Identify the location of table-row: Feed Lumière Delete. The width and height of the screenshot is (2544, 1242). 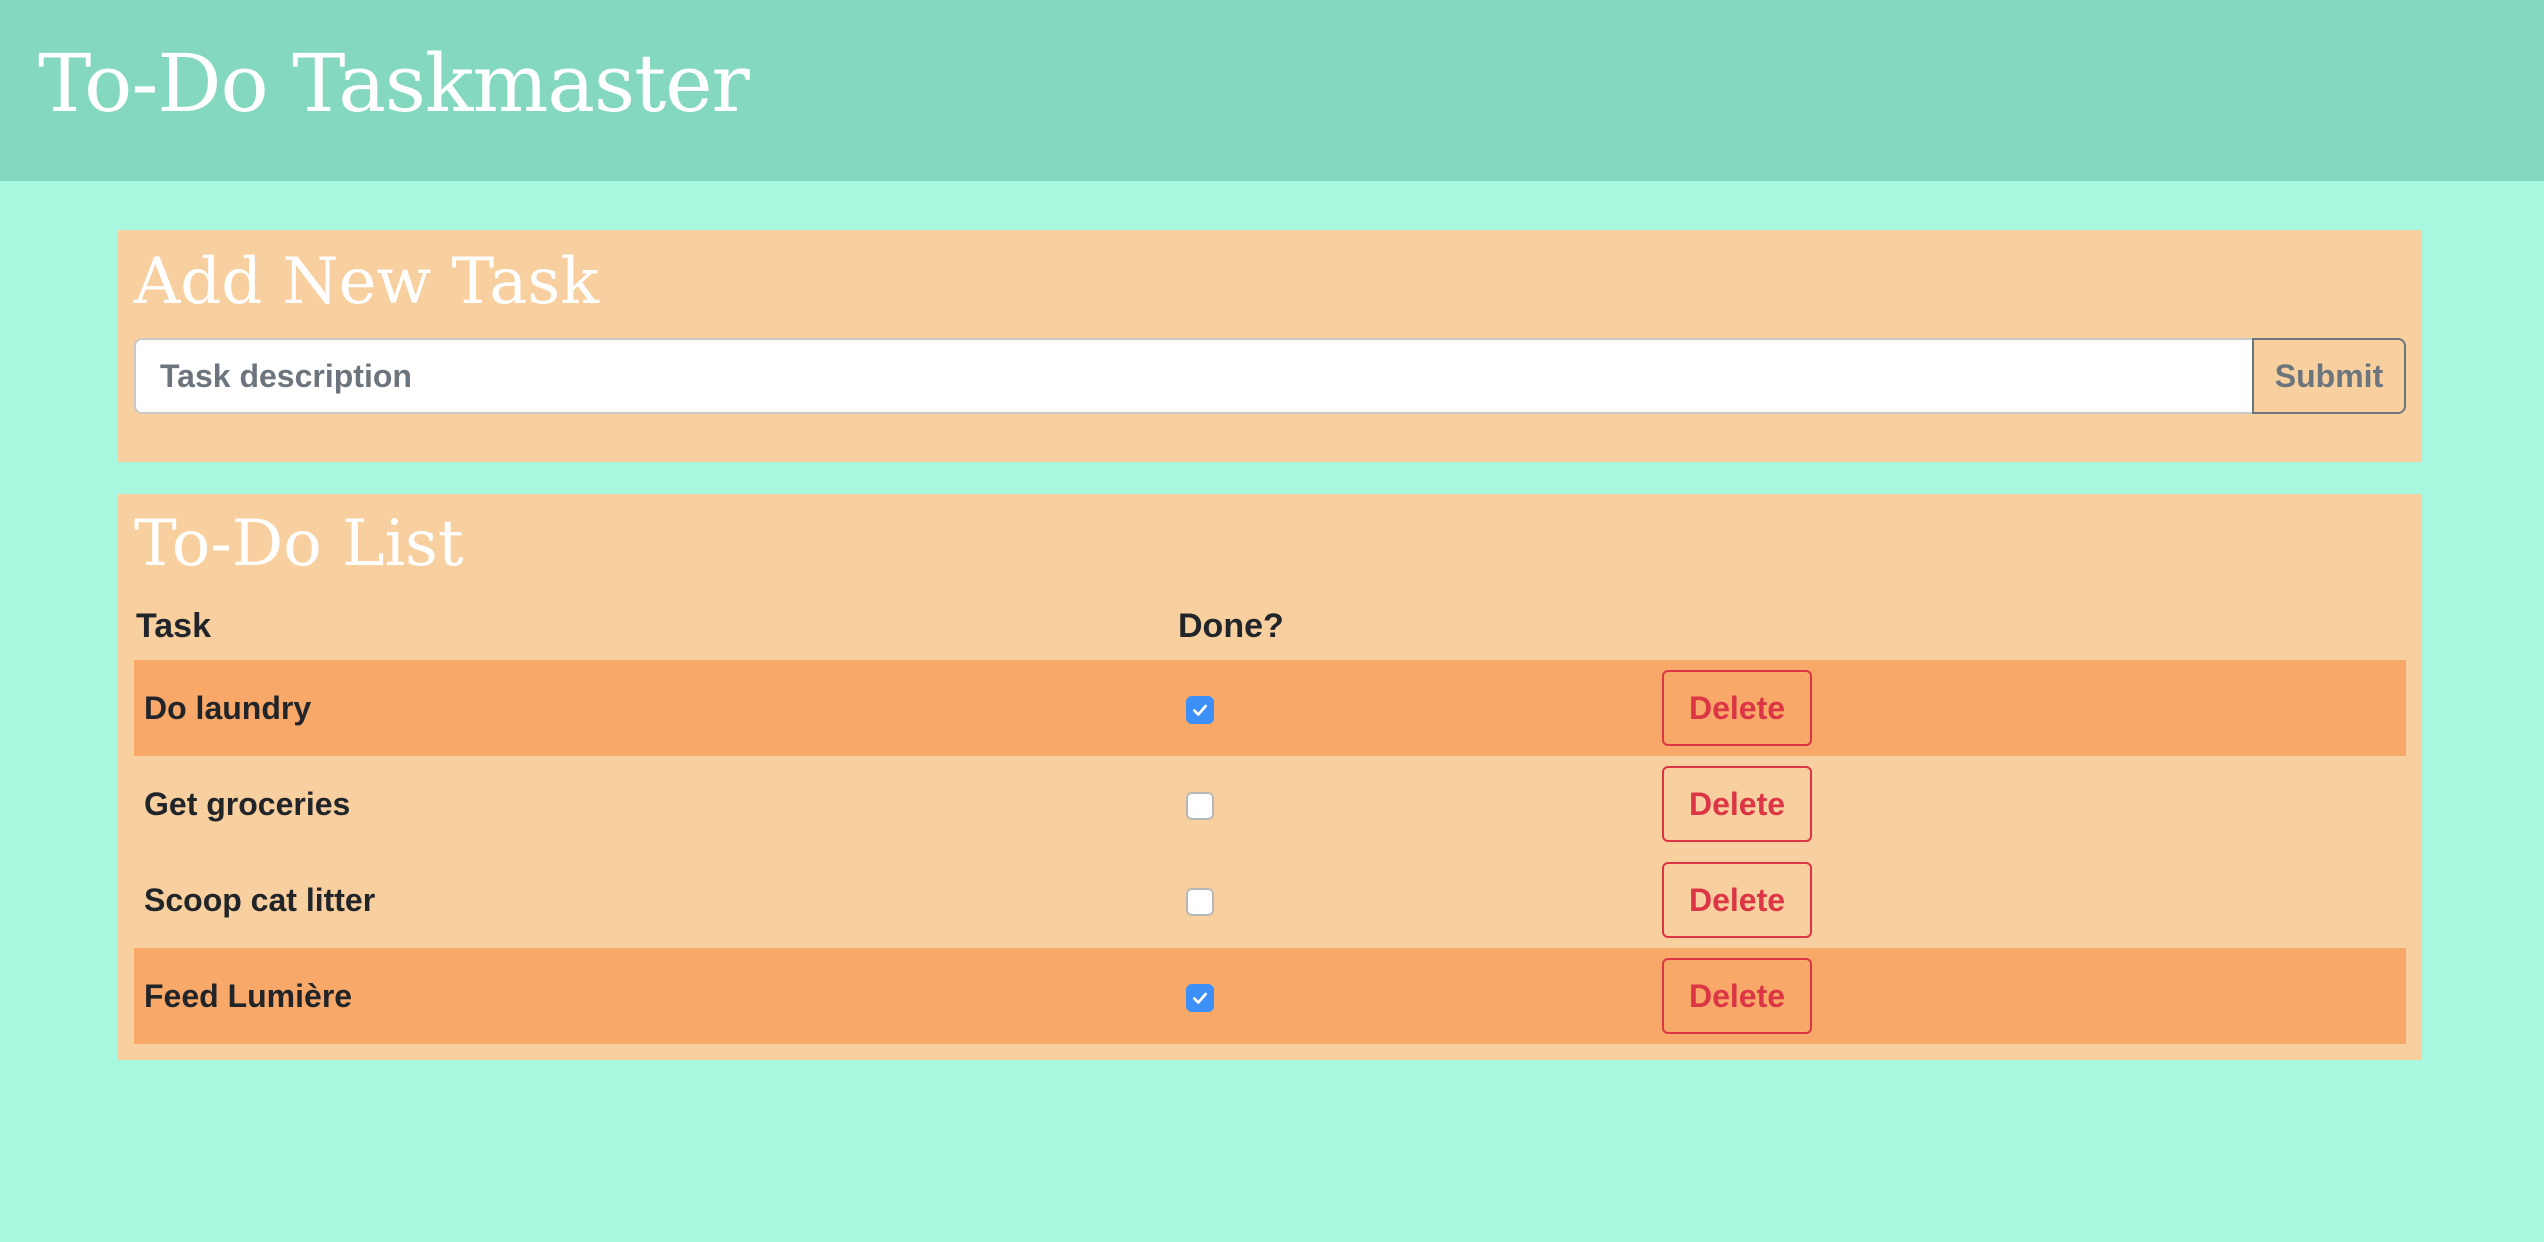
(1270, 996).